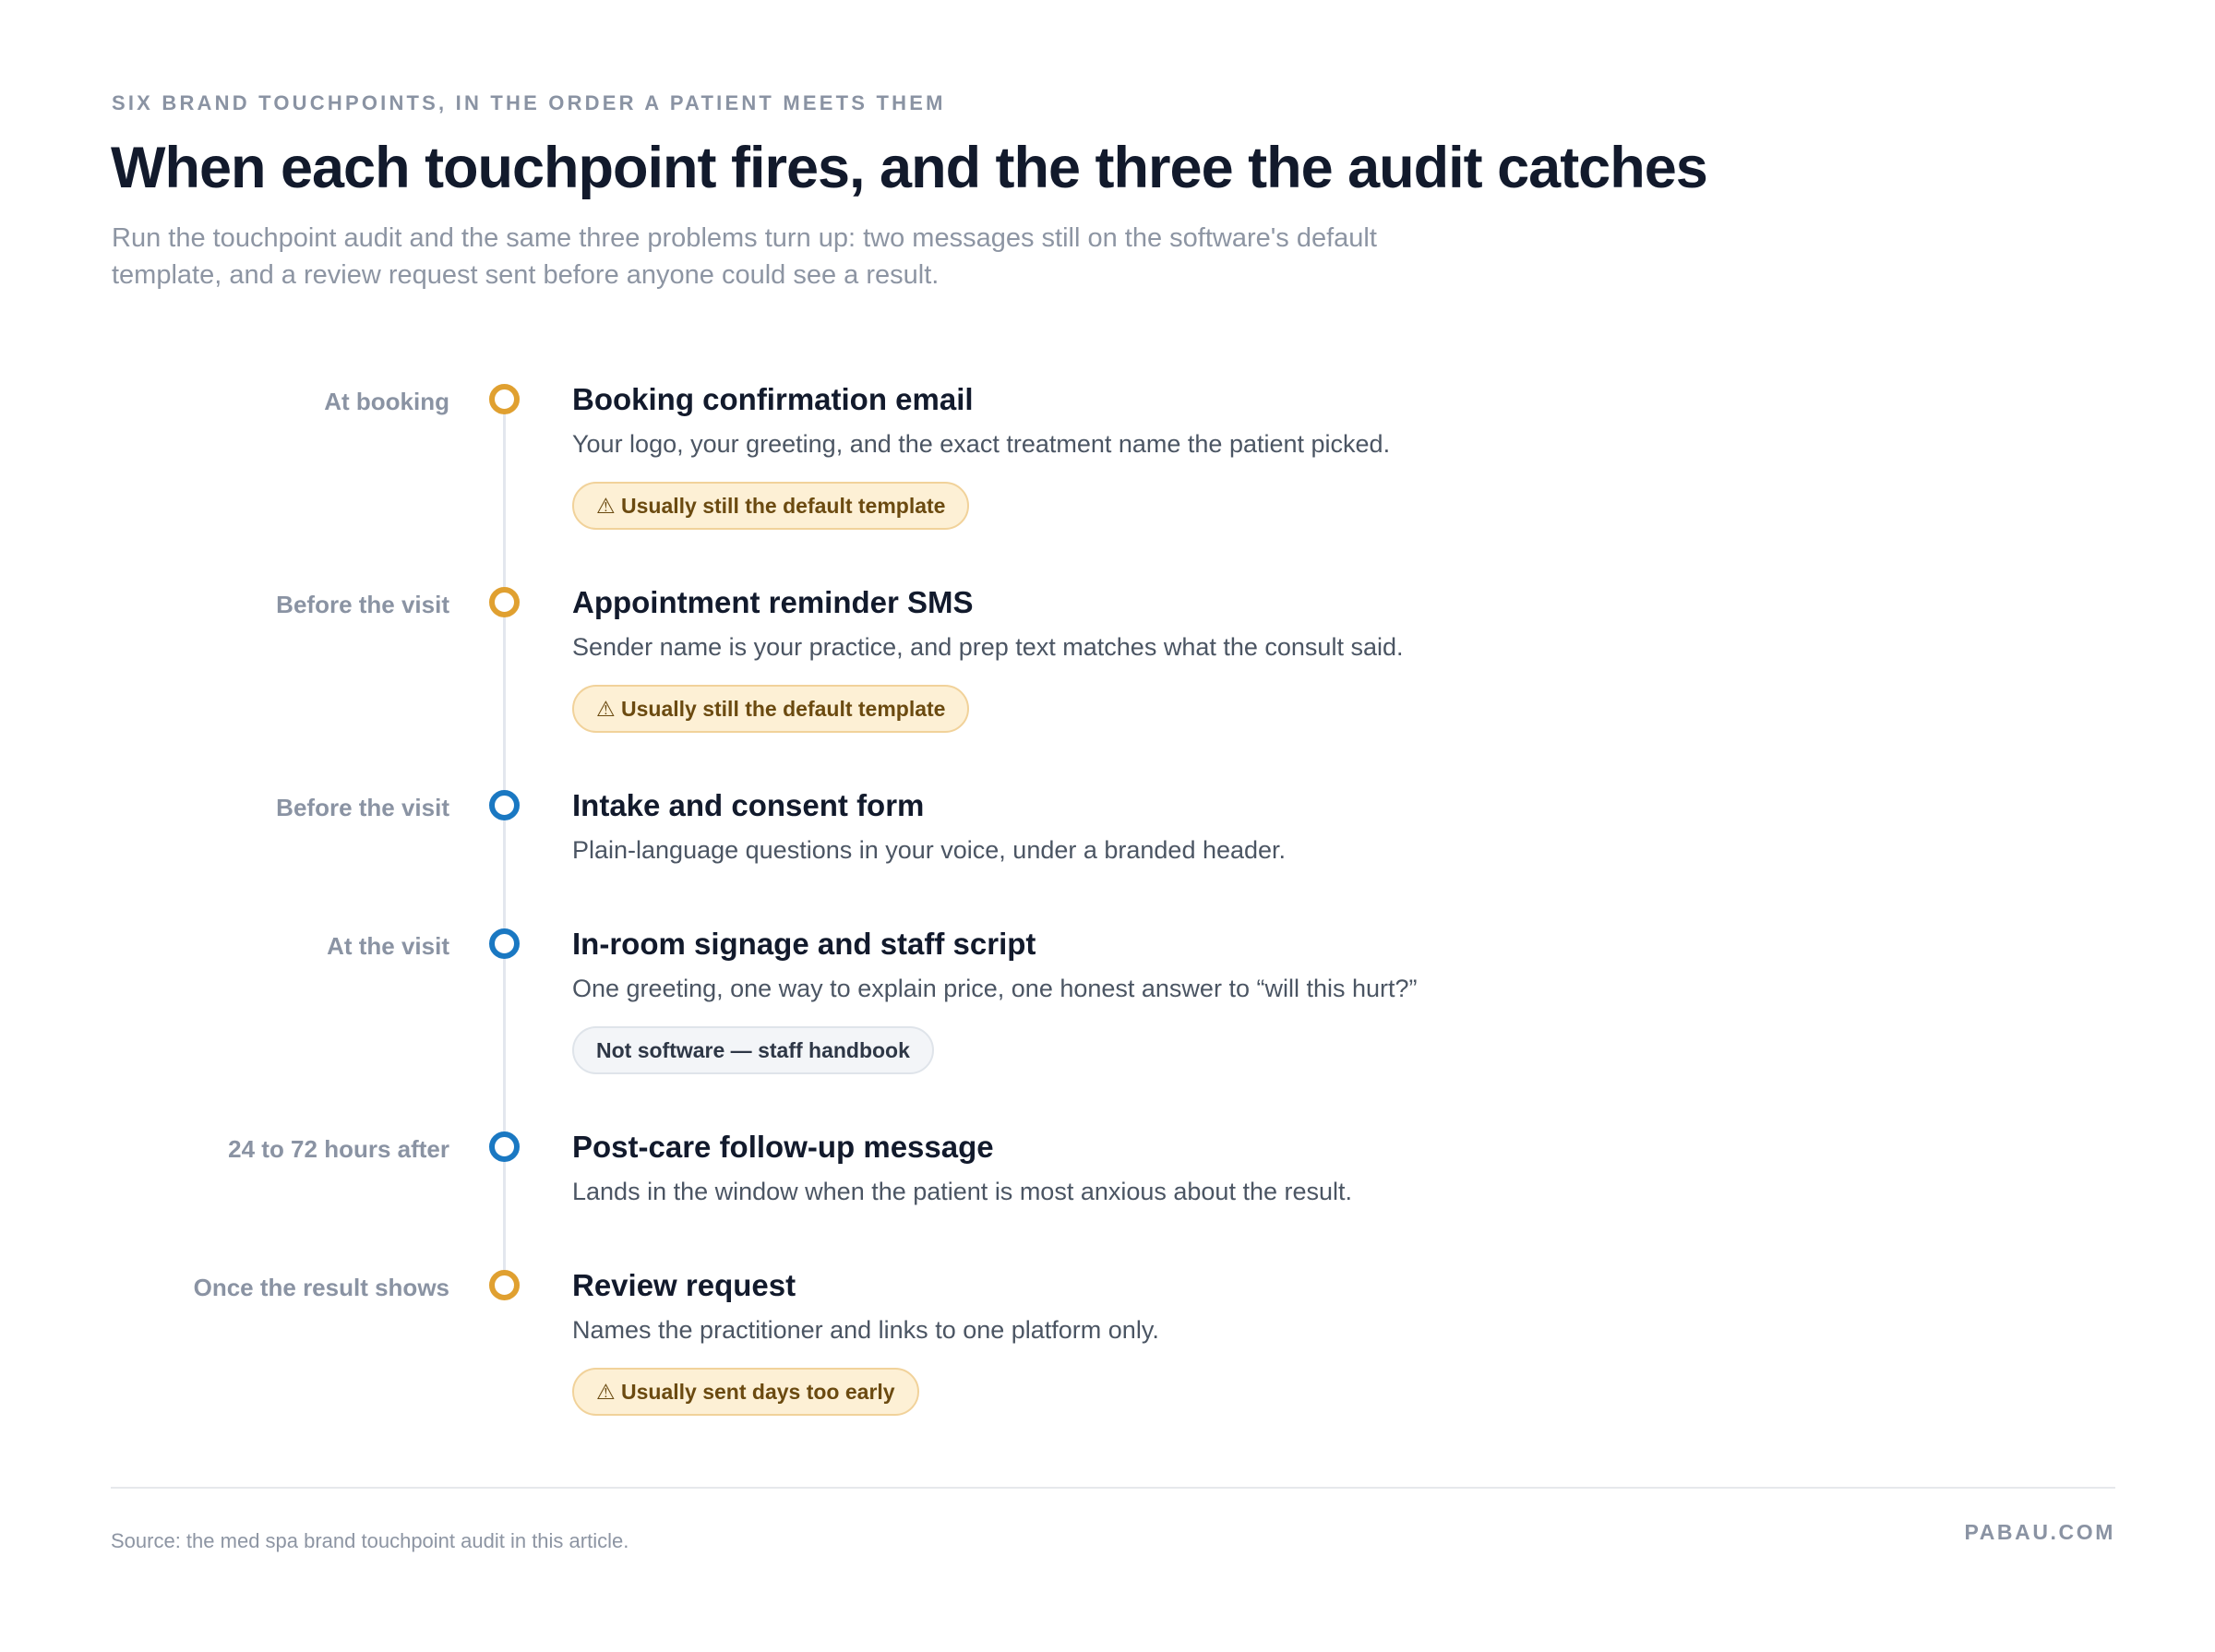 Image resolution: width=2215 pixels, height=1652 pixels. What do you see at coordinates (1113, 1488) in the screenshot?
I see `footer-divider` at bounding box center [1113, 1488].